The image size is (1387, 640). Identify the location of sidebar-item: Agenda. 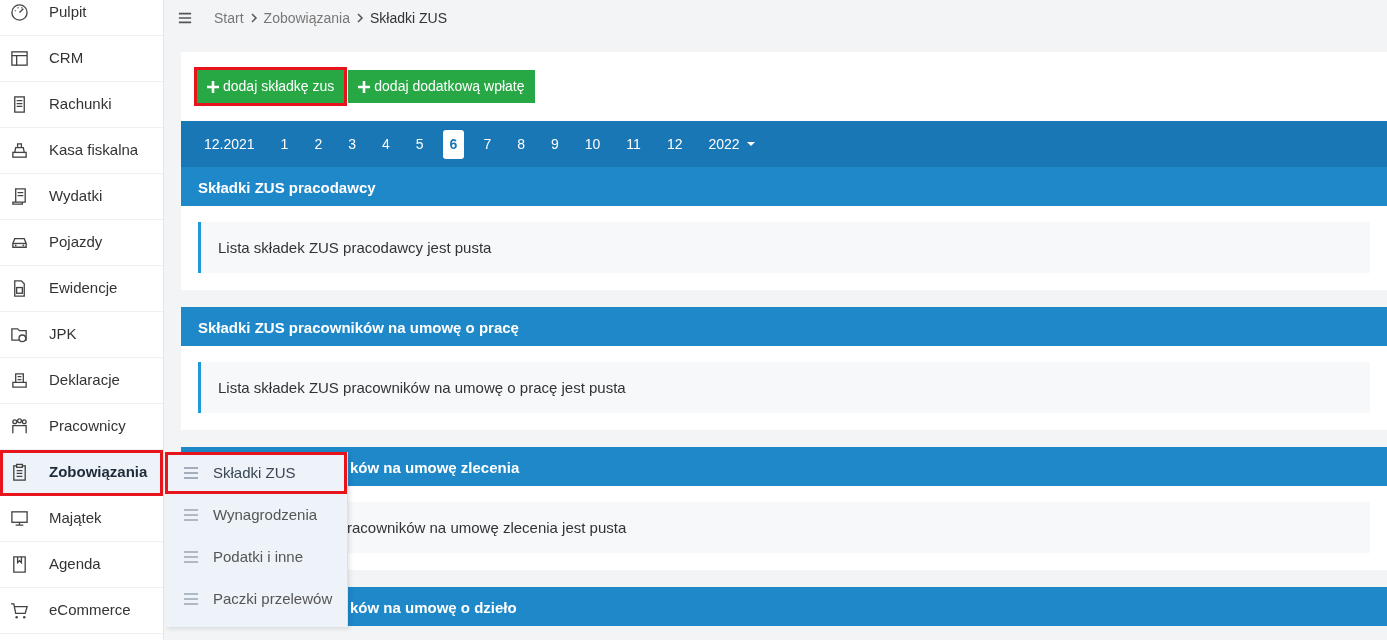
(81, 565).